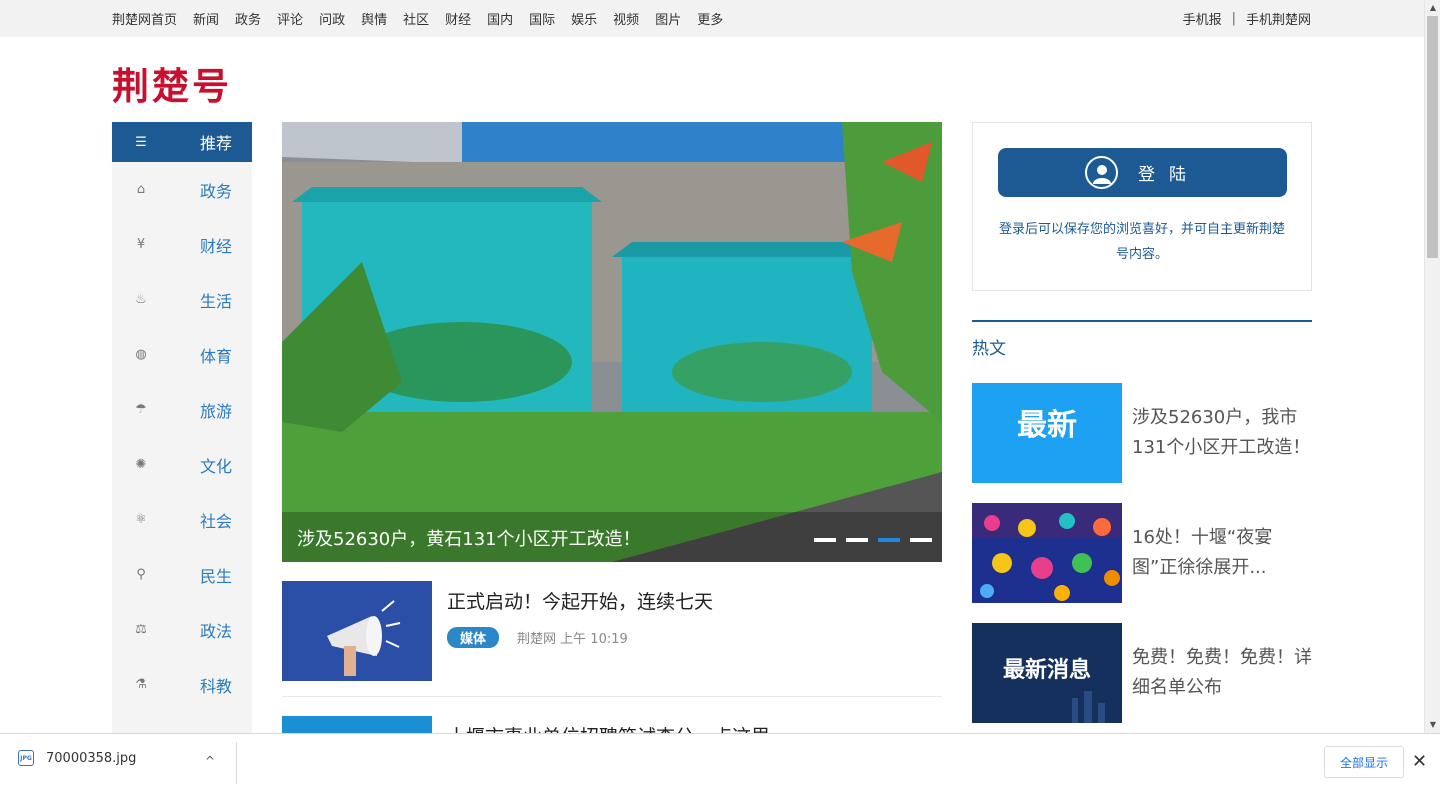  What do you see at coordinates (612, 696) in the screenshot?
I see `news-divider` at bounding box center [612, 696].